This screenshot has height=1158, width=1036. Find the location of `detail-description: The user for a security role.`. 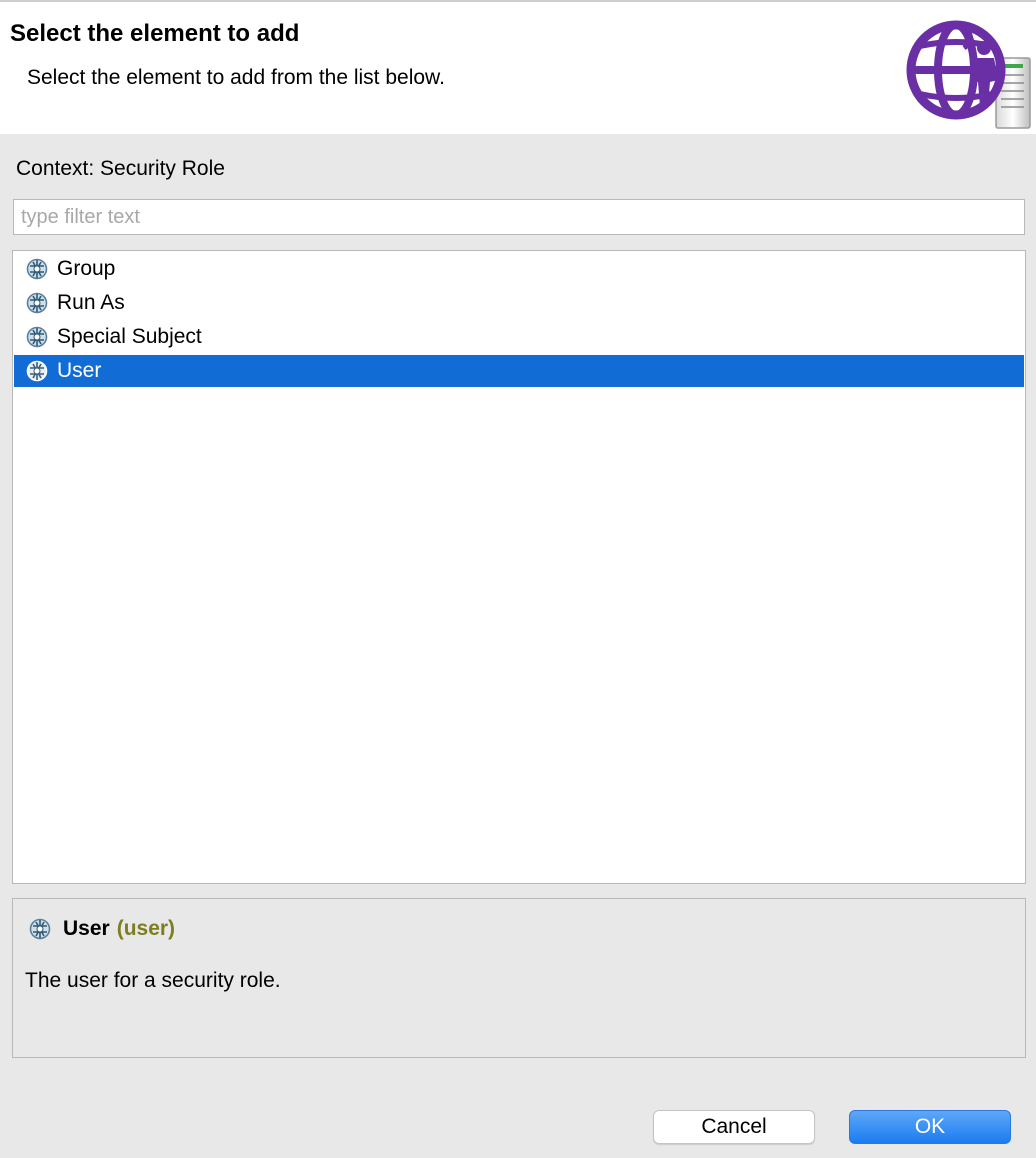

detail-description: The user for a security role. is located at coordinates (153, 980).